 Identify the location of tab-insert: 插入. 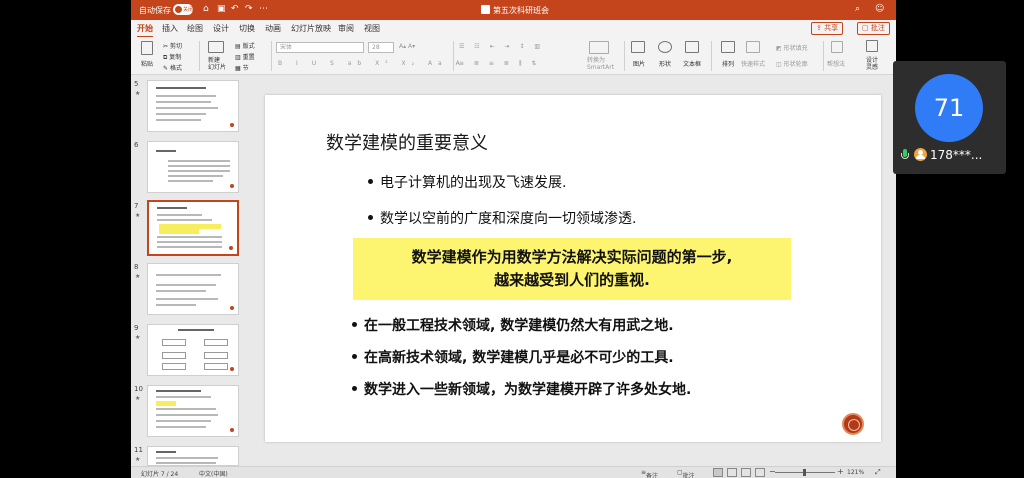
(170, 28).